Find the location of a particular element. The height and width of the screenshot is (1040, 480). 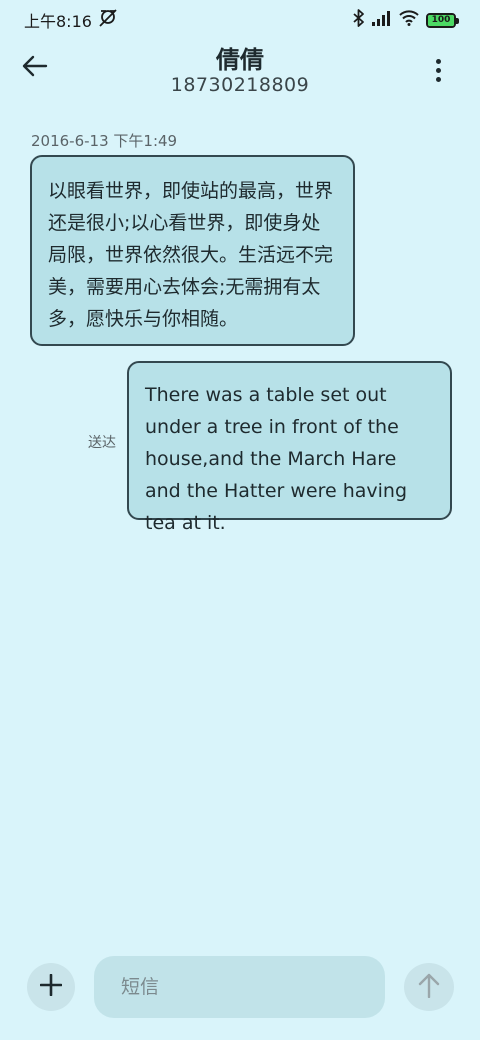

signal-icon is located at coordinates (382, 20).